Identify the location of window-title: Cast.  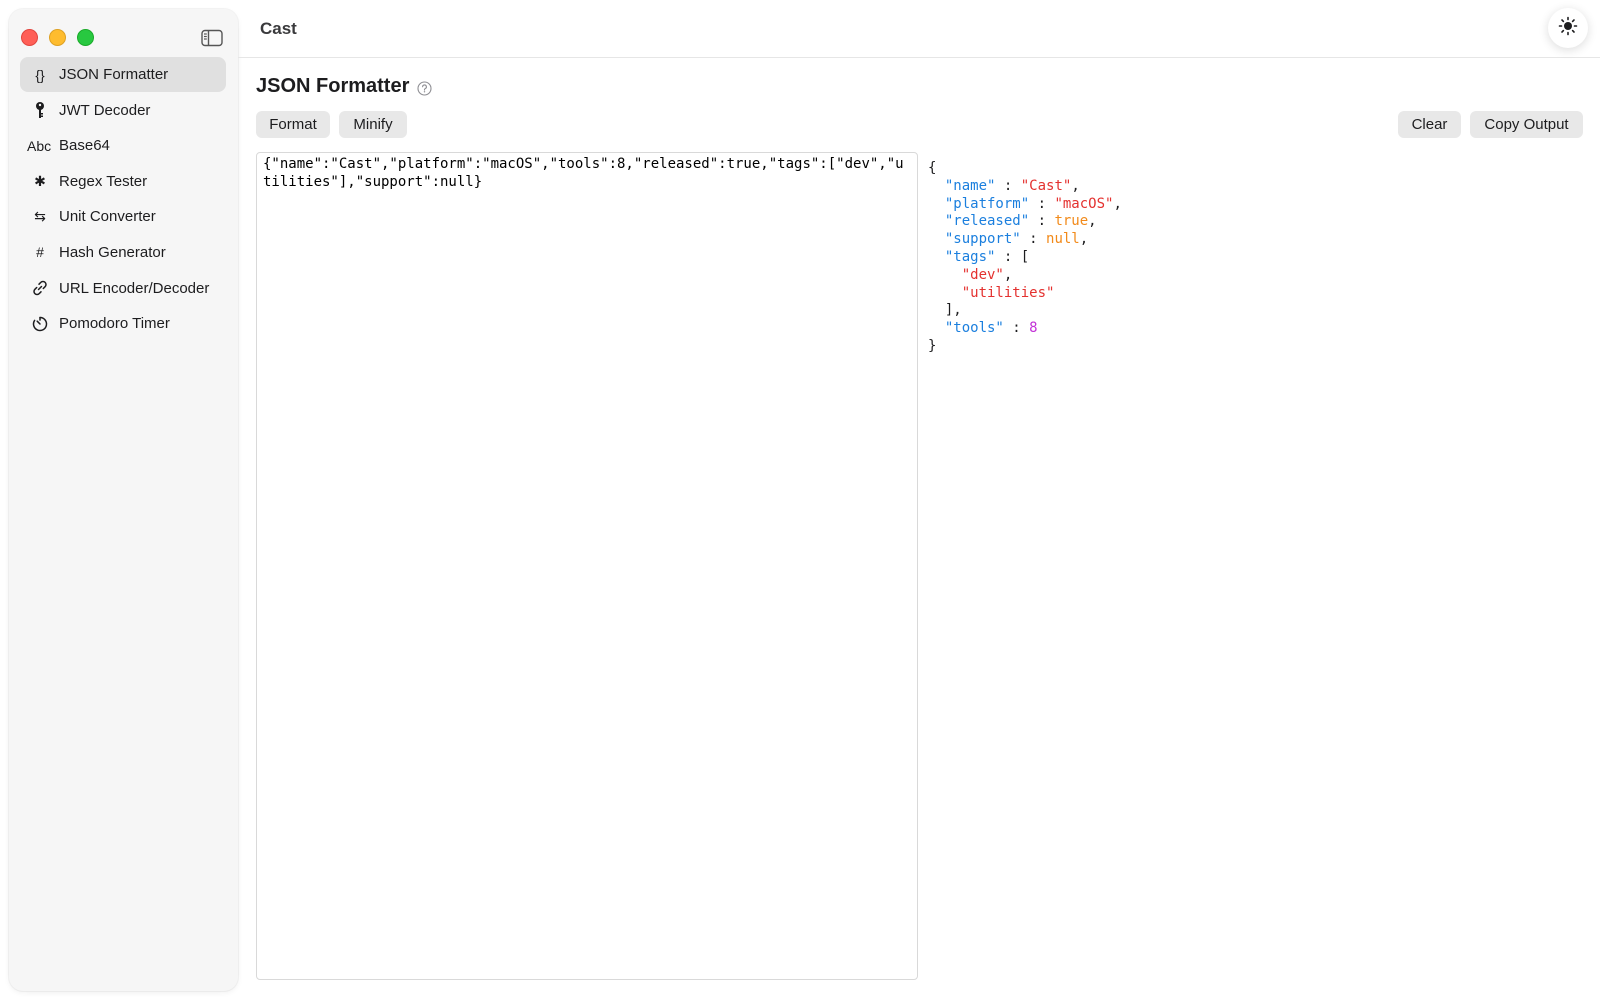
(278, 28).